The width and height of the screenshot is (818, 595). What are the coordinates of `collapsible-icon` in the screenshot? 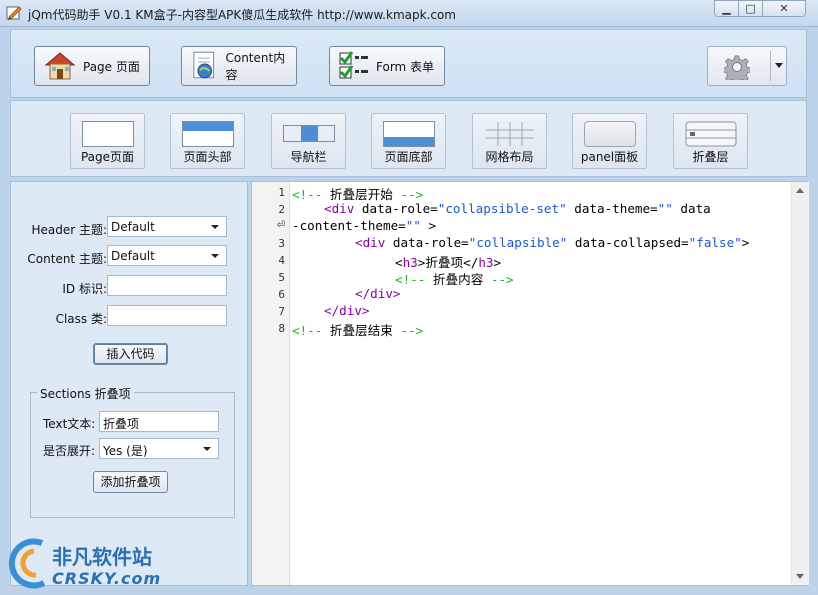 It's located at (711, 134).